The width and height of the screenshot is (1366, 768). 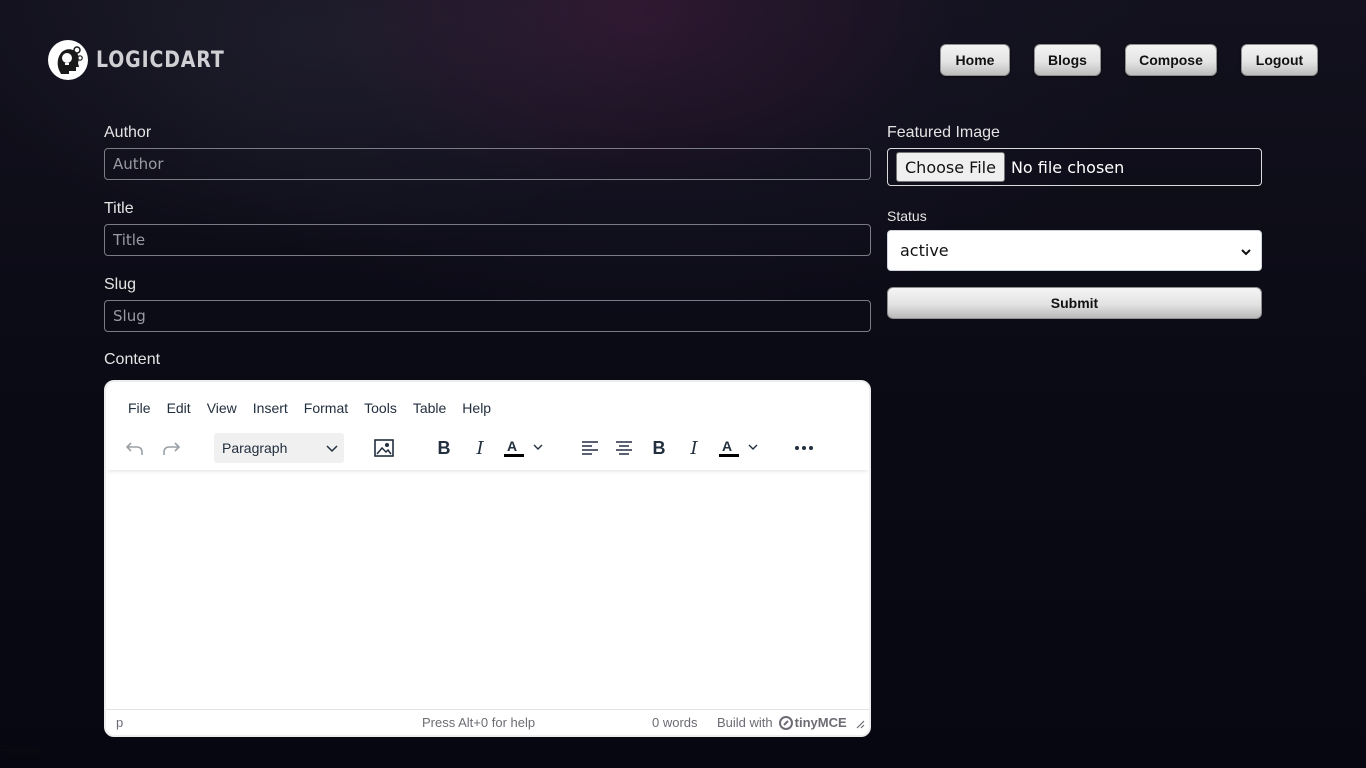 What do you see at coordinates (179, 408) in the screenshot?
I see `menu-edit: Edit` at bounding box center [179, 408].